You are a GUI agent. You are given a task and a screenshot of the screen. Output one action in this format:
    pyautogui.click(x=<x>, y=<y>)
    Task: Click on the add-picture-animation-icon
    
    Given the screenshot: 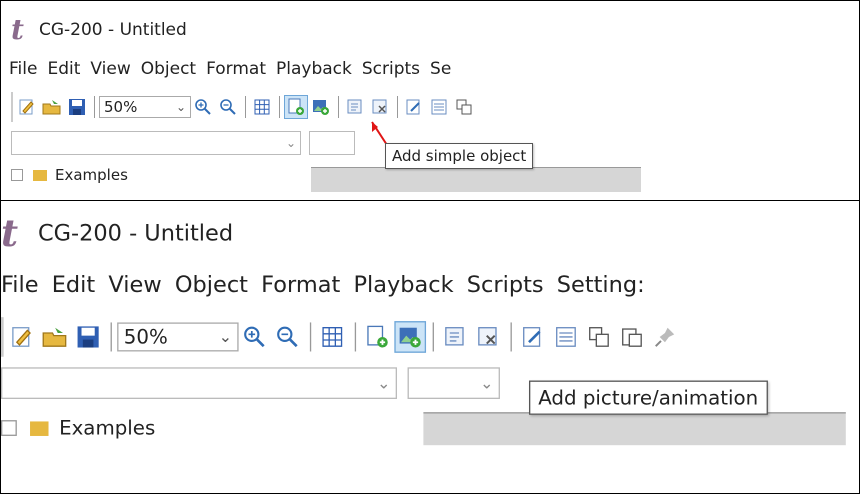 What is the action you would take?
    pyautogui.click(x=410, y=337)
    